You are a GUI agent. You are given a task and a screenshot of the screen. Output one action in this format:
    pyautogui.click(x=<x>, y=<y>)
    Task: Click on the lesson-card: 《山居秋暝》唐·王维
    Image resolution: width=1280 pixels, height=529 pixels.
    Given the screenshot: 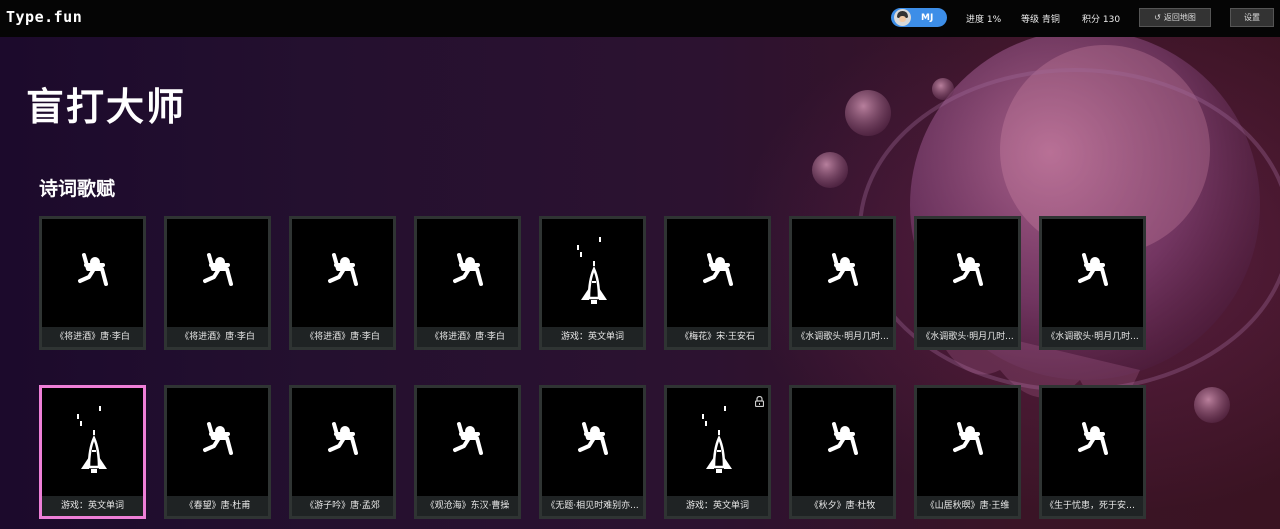 What is the action you would take?
    pyautogui.click(x=967, y=452)
    